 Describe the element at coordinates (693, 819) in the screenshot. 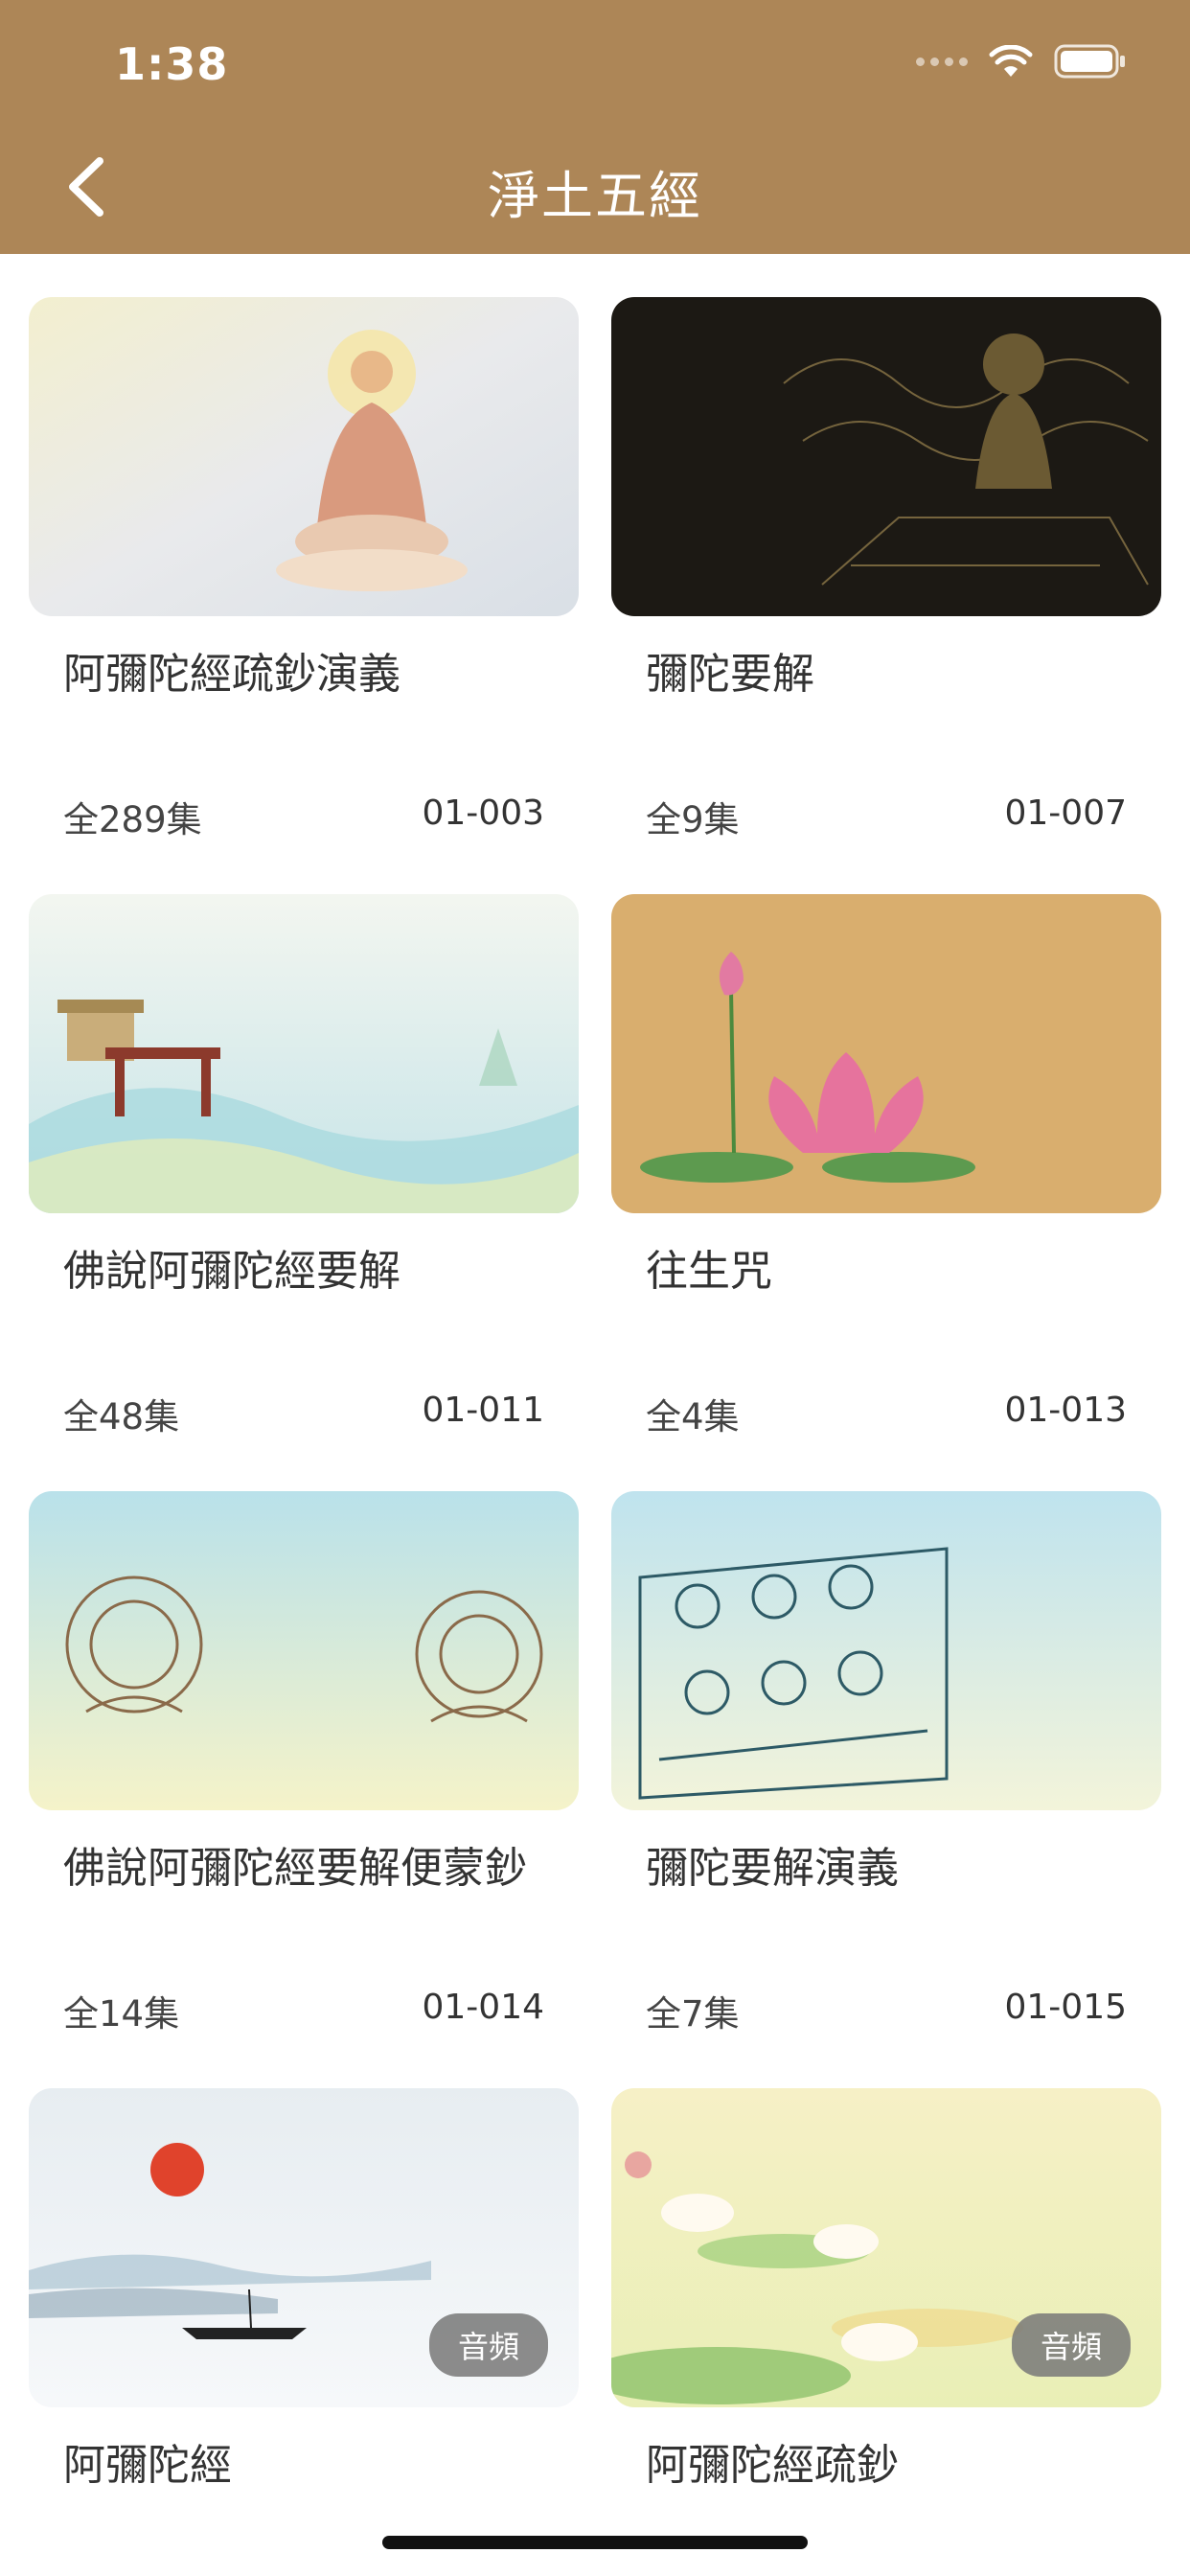

I see `episode-count: 全9集` at that location.